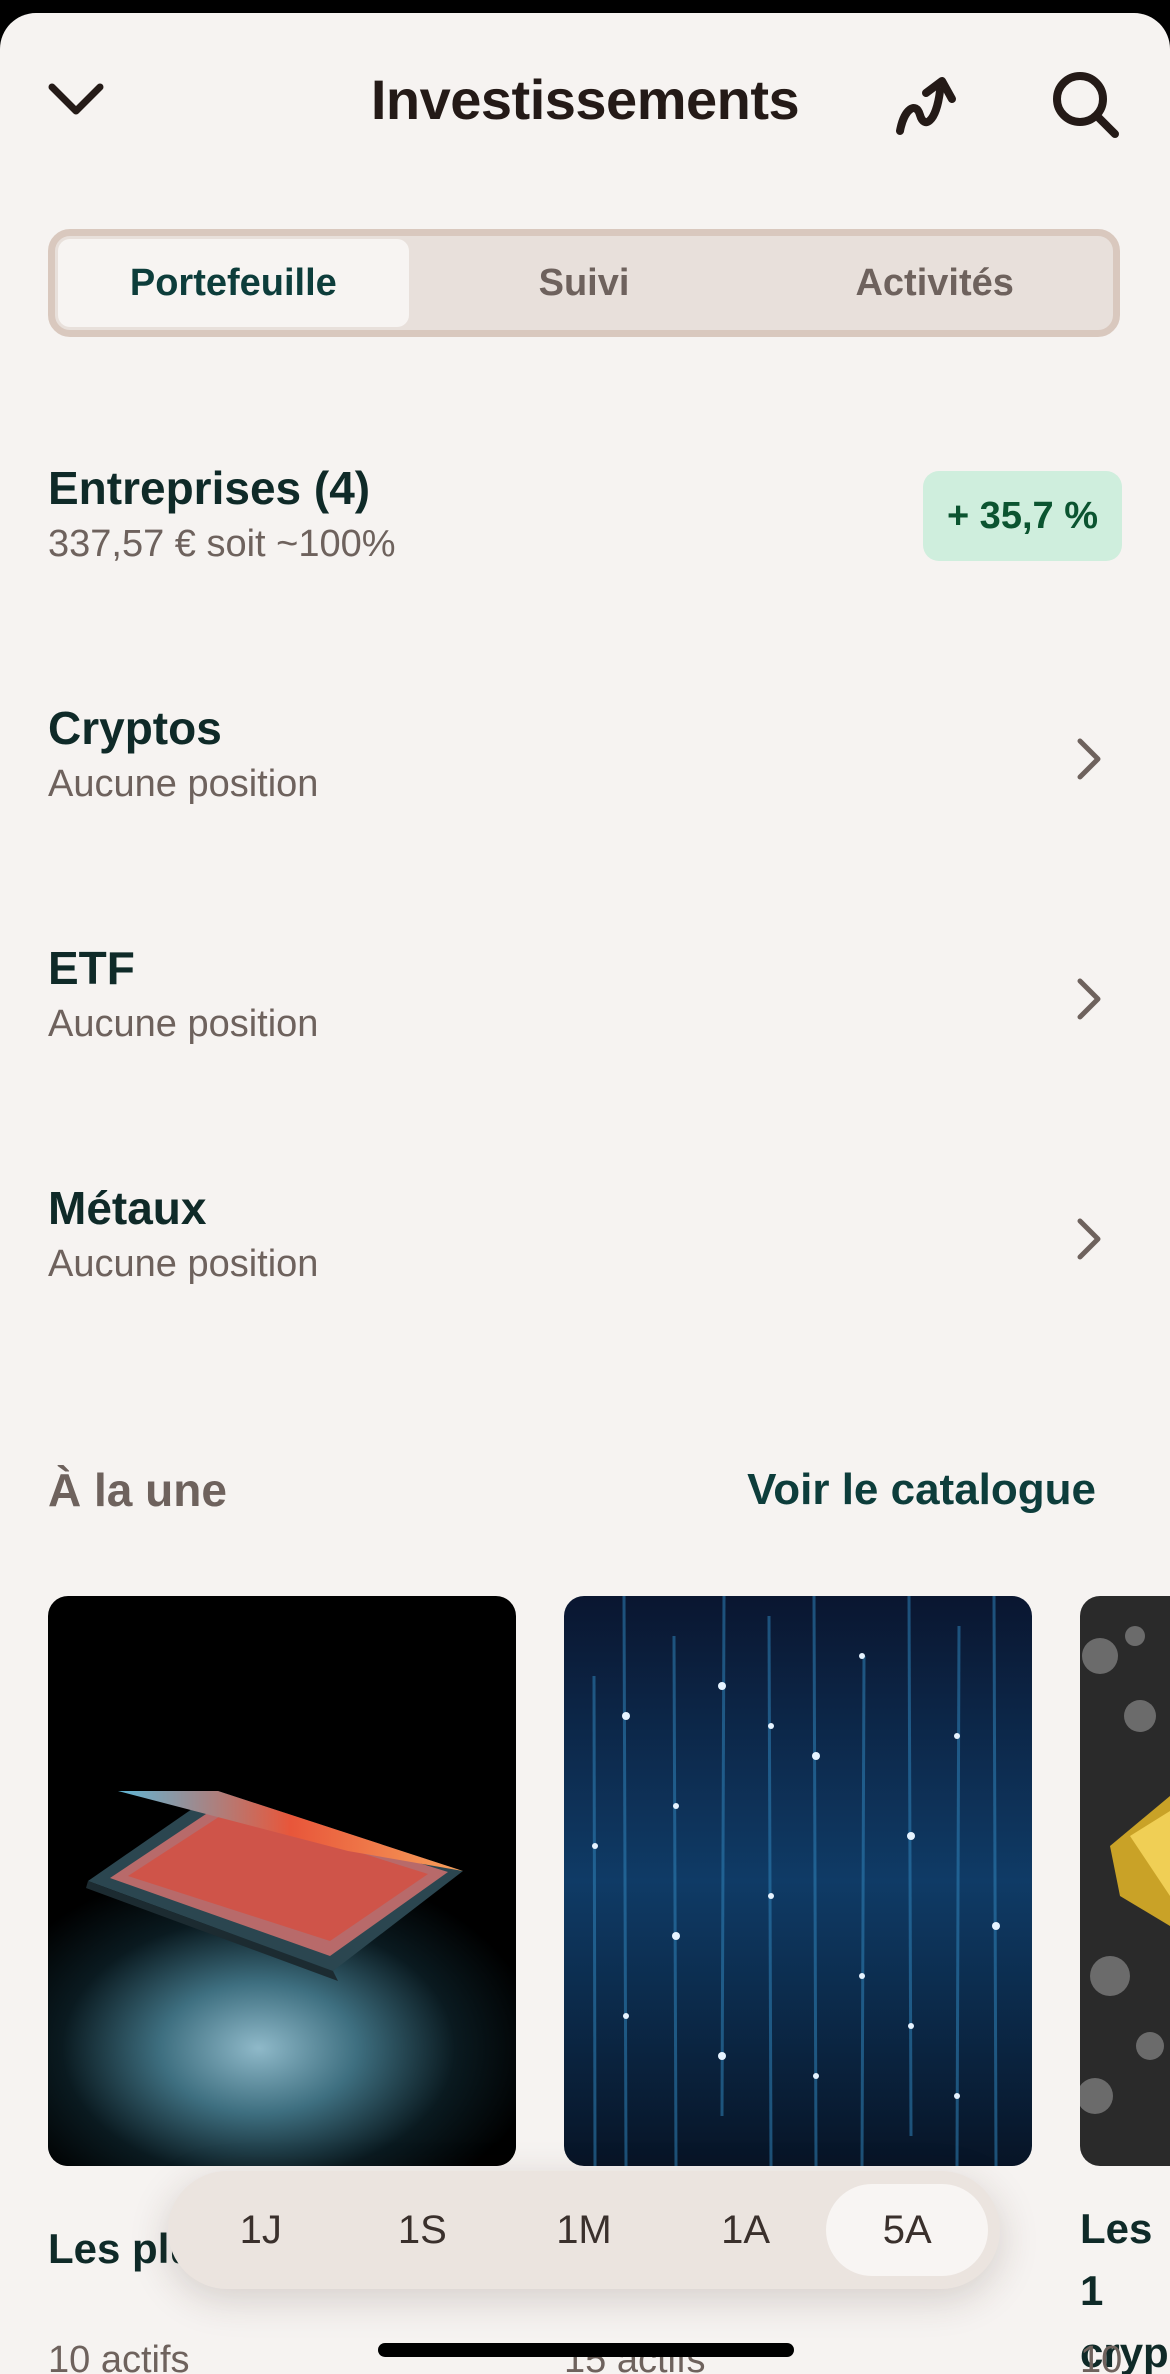  I want to click on row-subtitle: 337,57 € soit ~100%, so click(222, 544).